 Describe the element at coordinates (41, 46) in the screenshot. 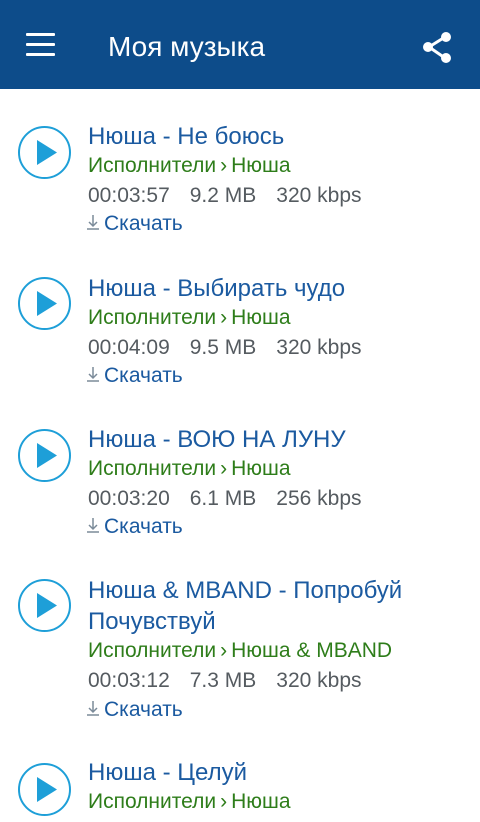

I see `hamburger-menu-icon` at that location.